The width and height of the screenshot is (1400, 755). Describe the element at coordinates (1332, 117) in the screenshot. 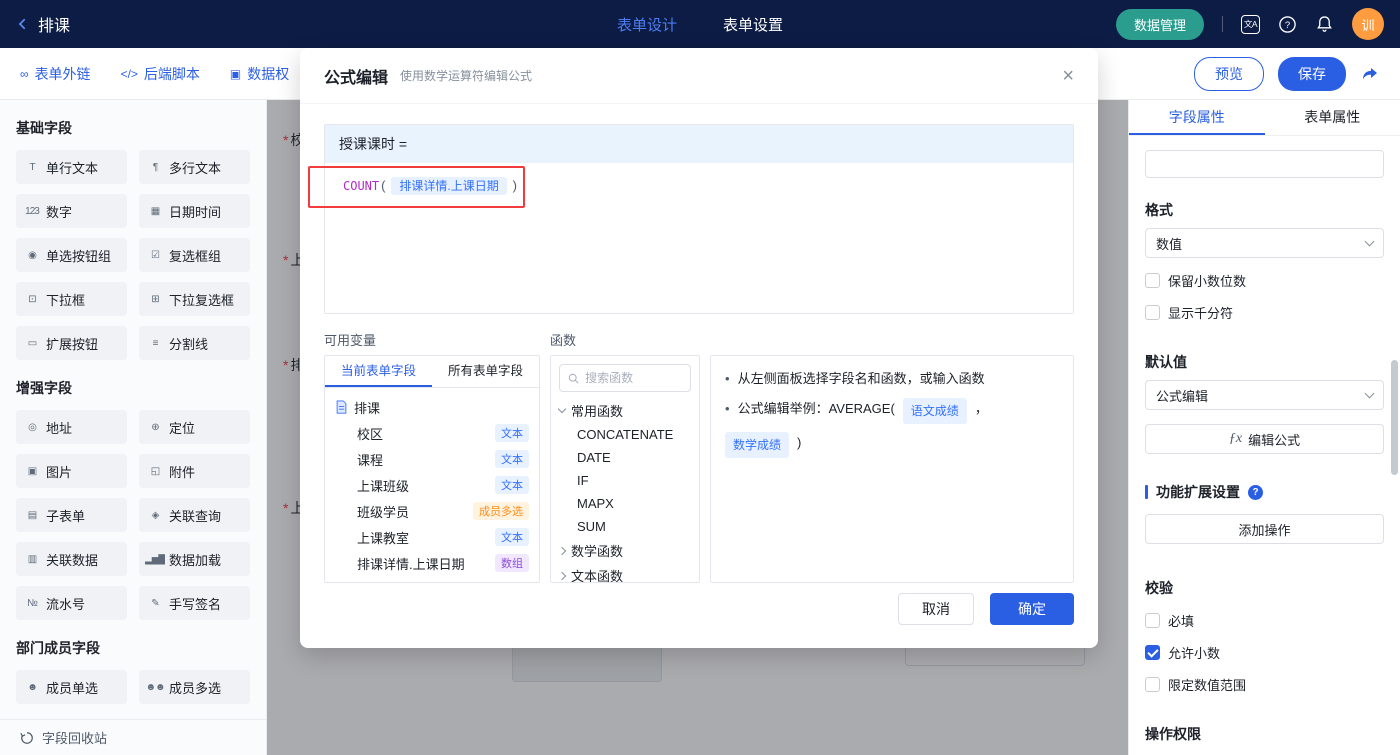

I see `tab-form-properties: 表单属性` at that location.